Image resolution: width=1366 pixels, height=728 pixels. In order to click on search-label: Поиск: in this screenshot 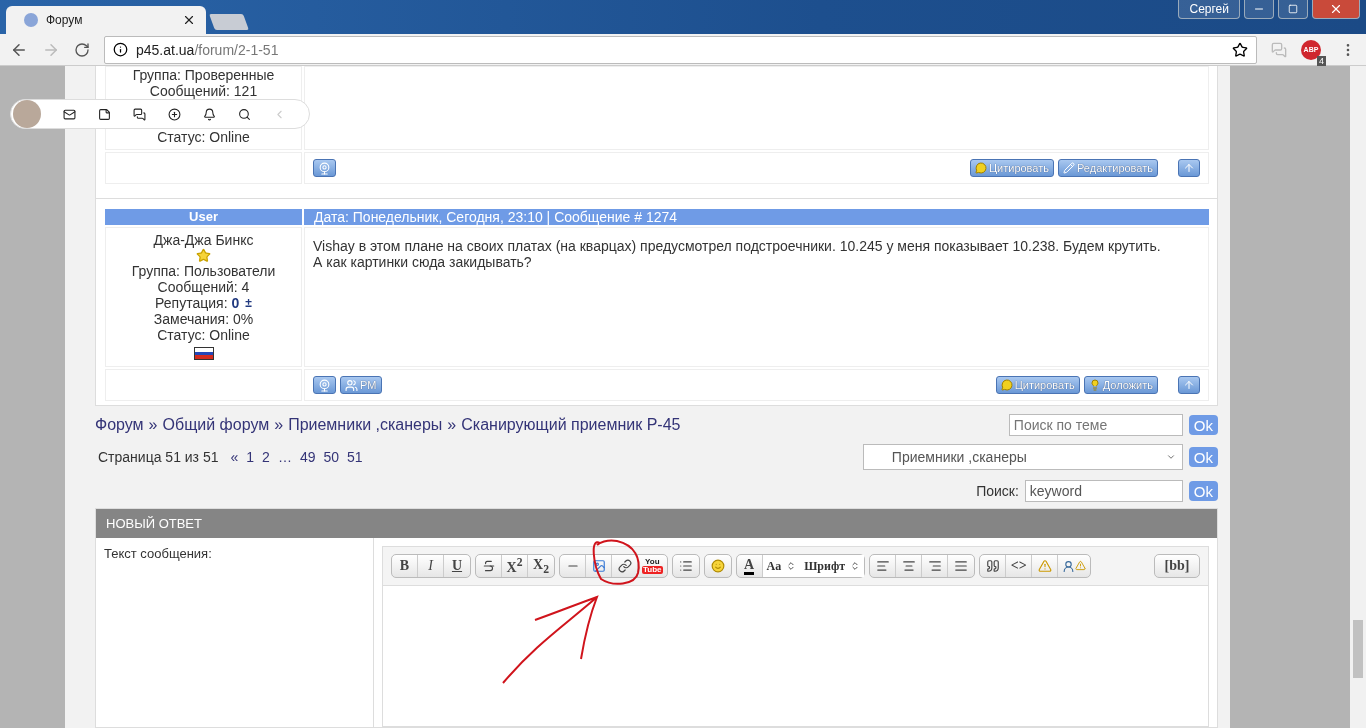, I will do `click(997, 491)`.